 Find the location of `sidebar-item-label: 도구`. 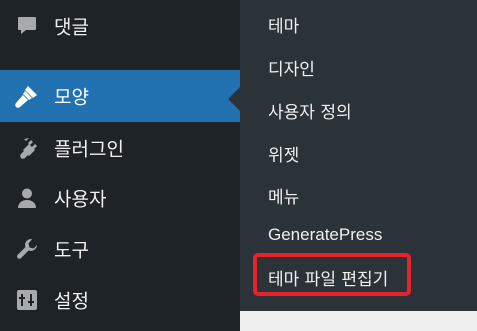

sidebar-item-label: 도구 is located at coordinates (71, 250).